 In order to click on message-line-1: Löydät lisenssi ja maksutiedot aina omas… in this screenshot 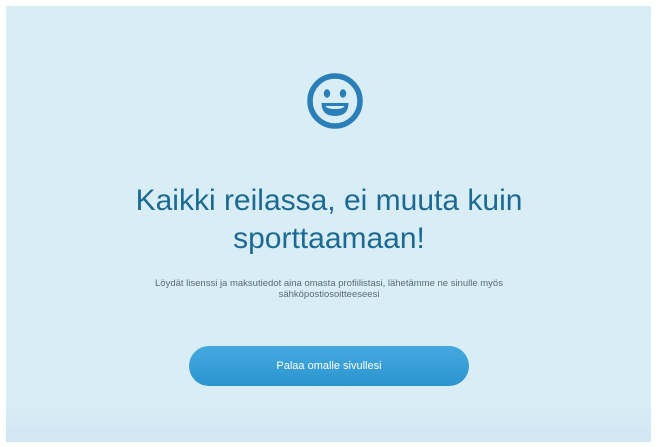, I will do `click(329, 283)`.